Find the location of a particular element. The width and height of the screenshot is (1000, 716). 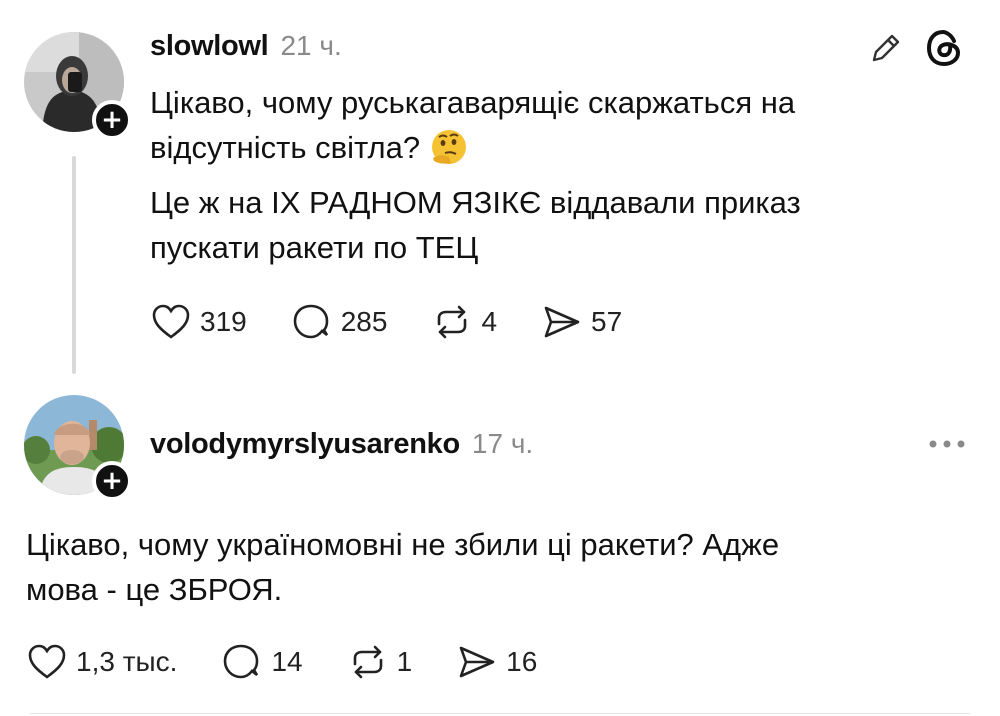

username: volodymyrslyusarenko is located at coordinates (305, 444).